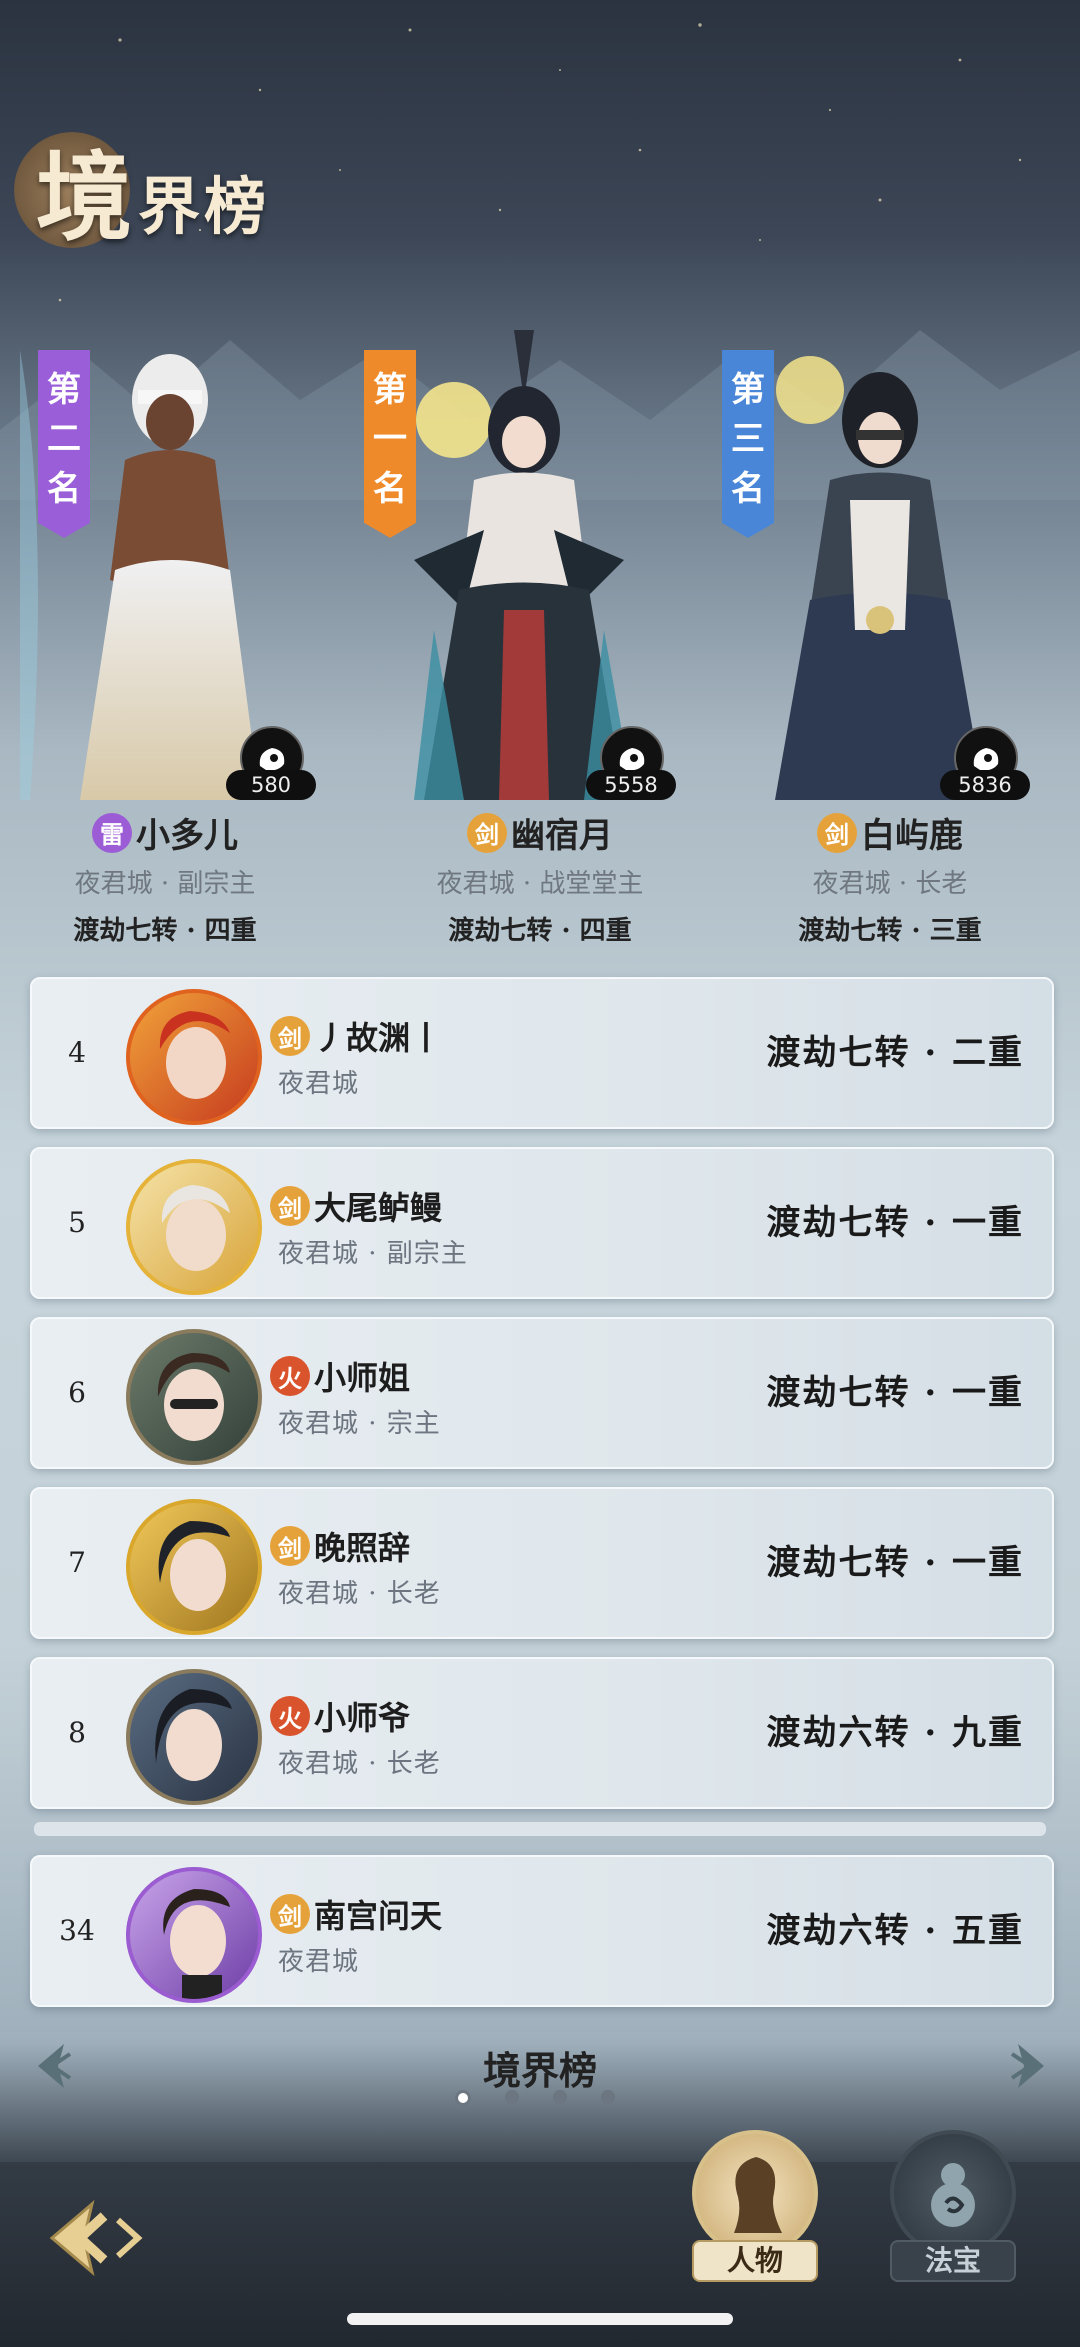 This screenshot has width=1080, height=2347. Describe the element at coordinates (895, 1931) in the screenshot. I see `player-realm: 渡劫六转 · 五重` at that location.